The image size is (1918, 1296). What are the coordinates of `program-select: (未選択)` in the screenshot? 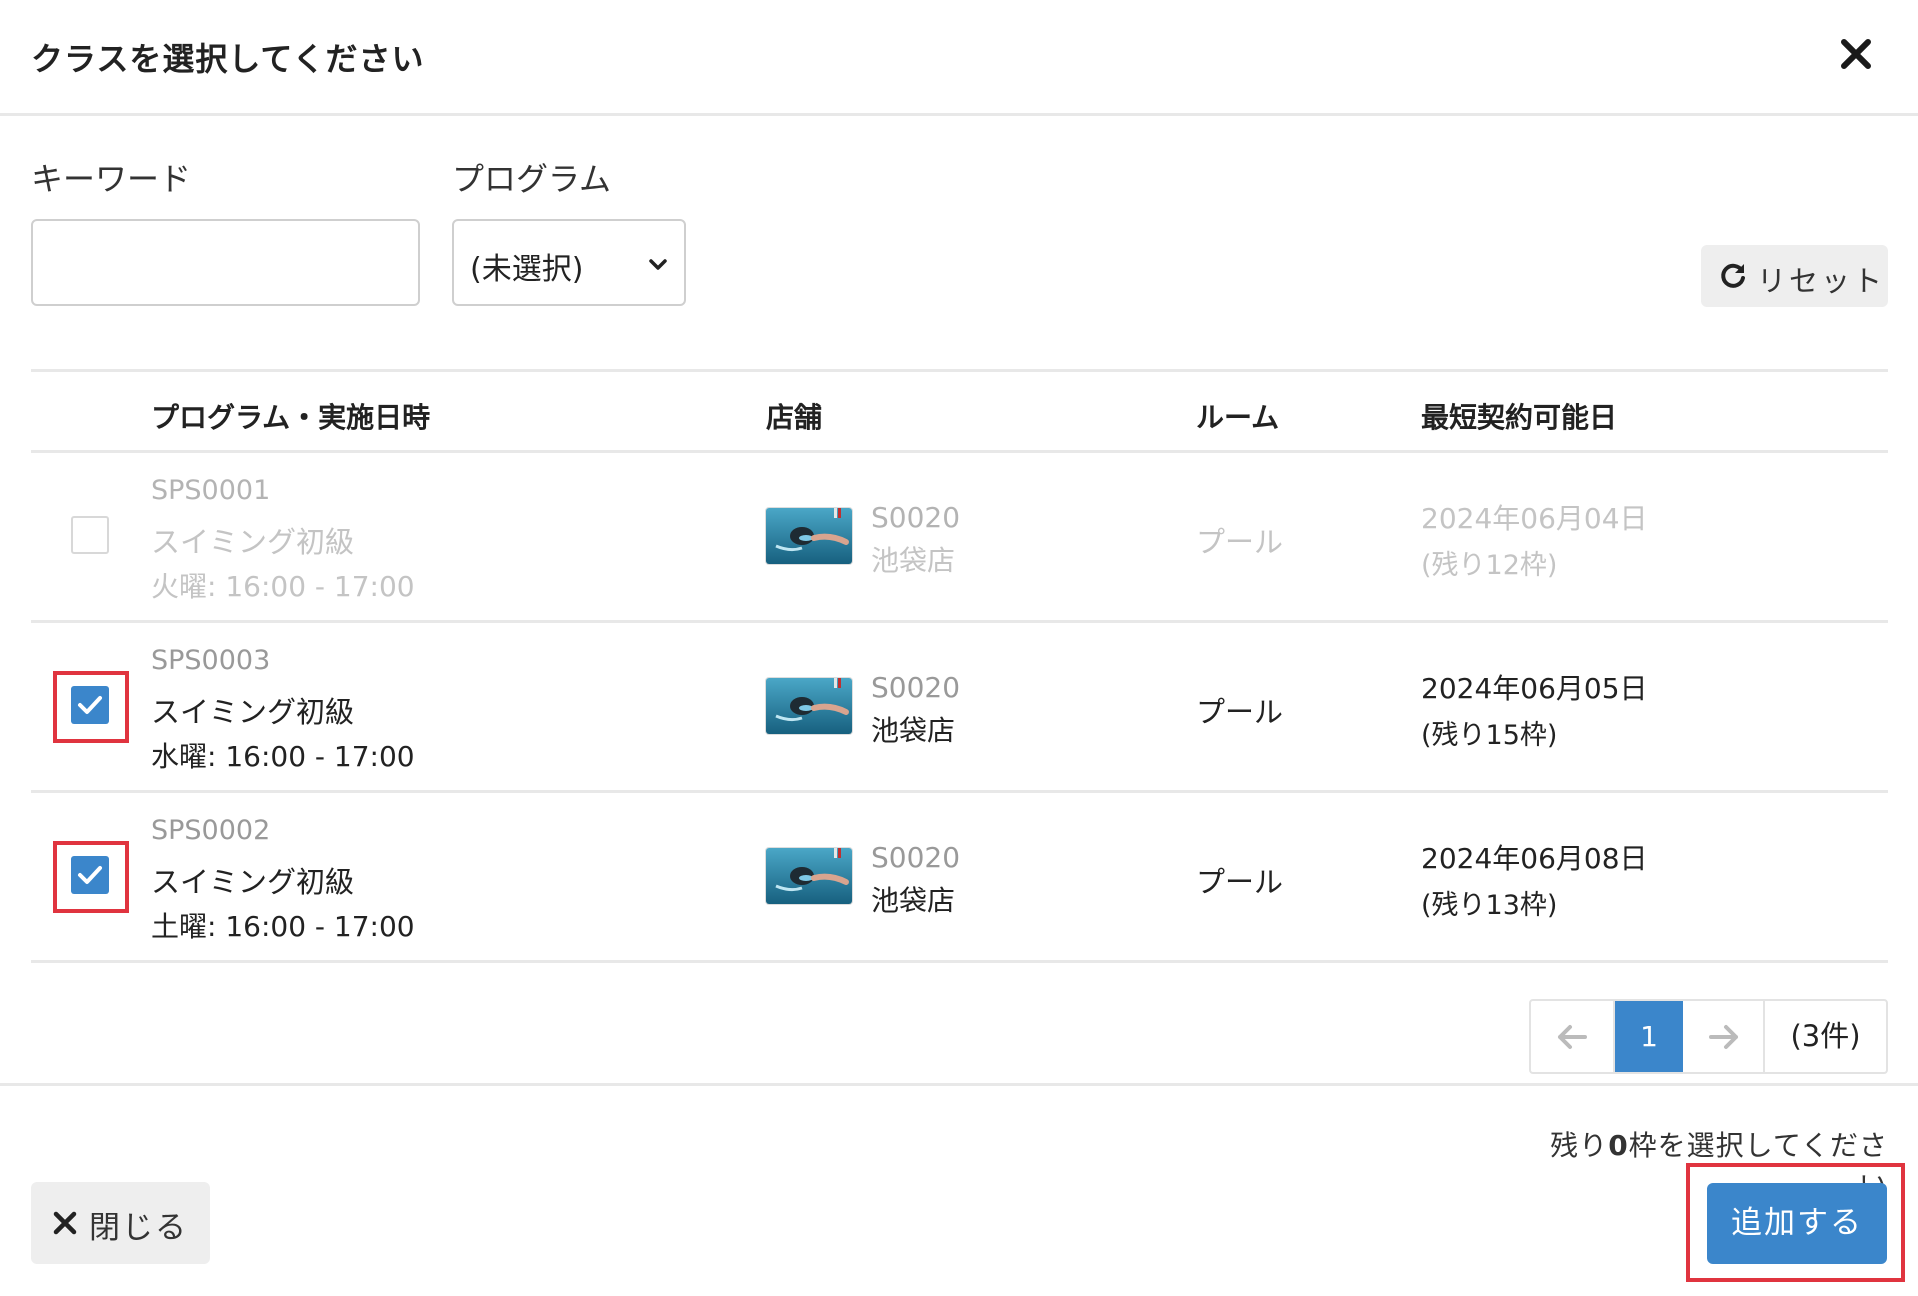 It's located at (569, 262).